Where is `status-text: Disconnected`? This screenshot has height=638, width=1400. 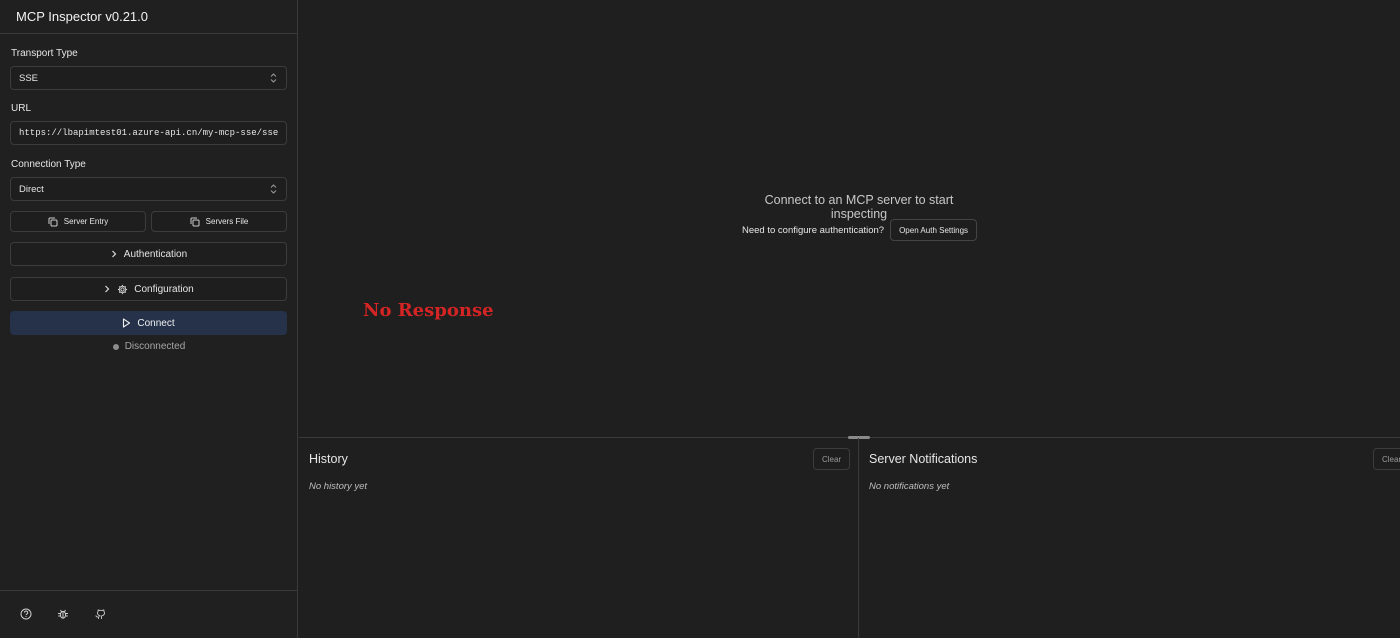 status-text: Disconnected is located at coordinates (155, 346).